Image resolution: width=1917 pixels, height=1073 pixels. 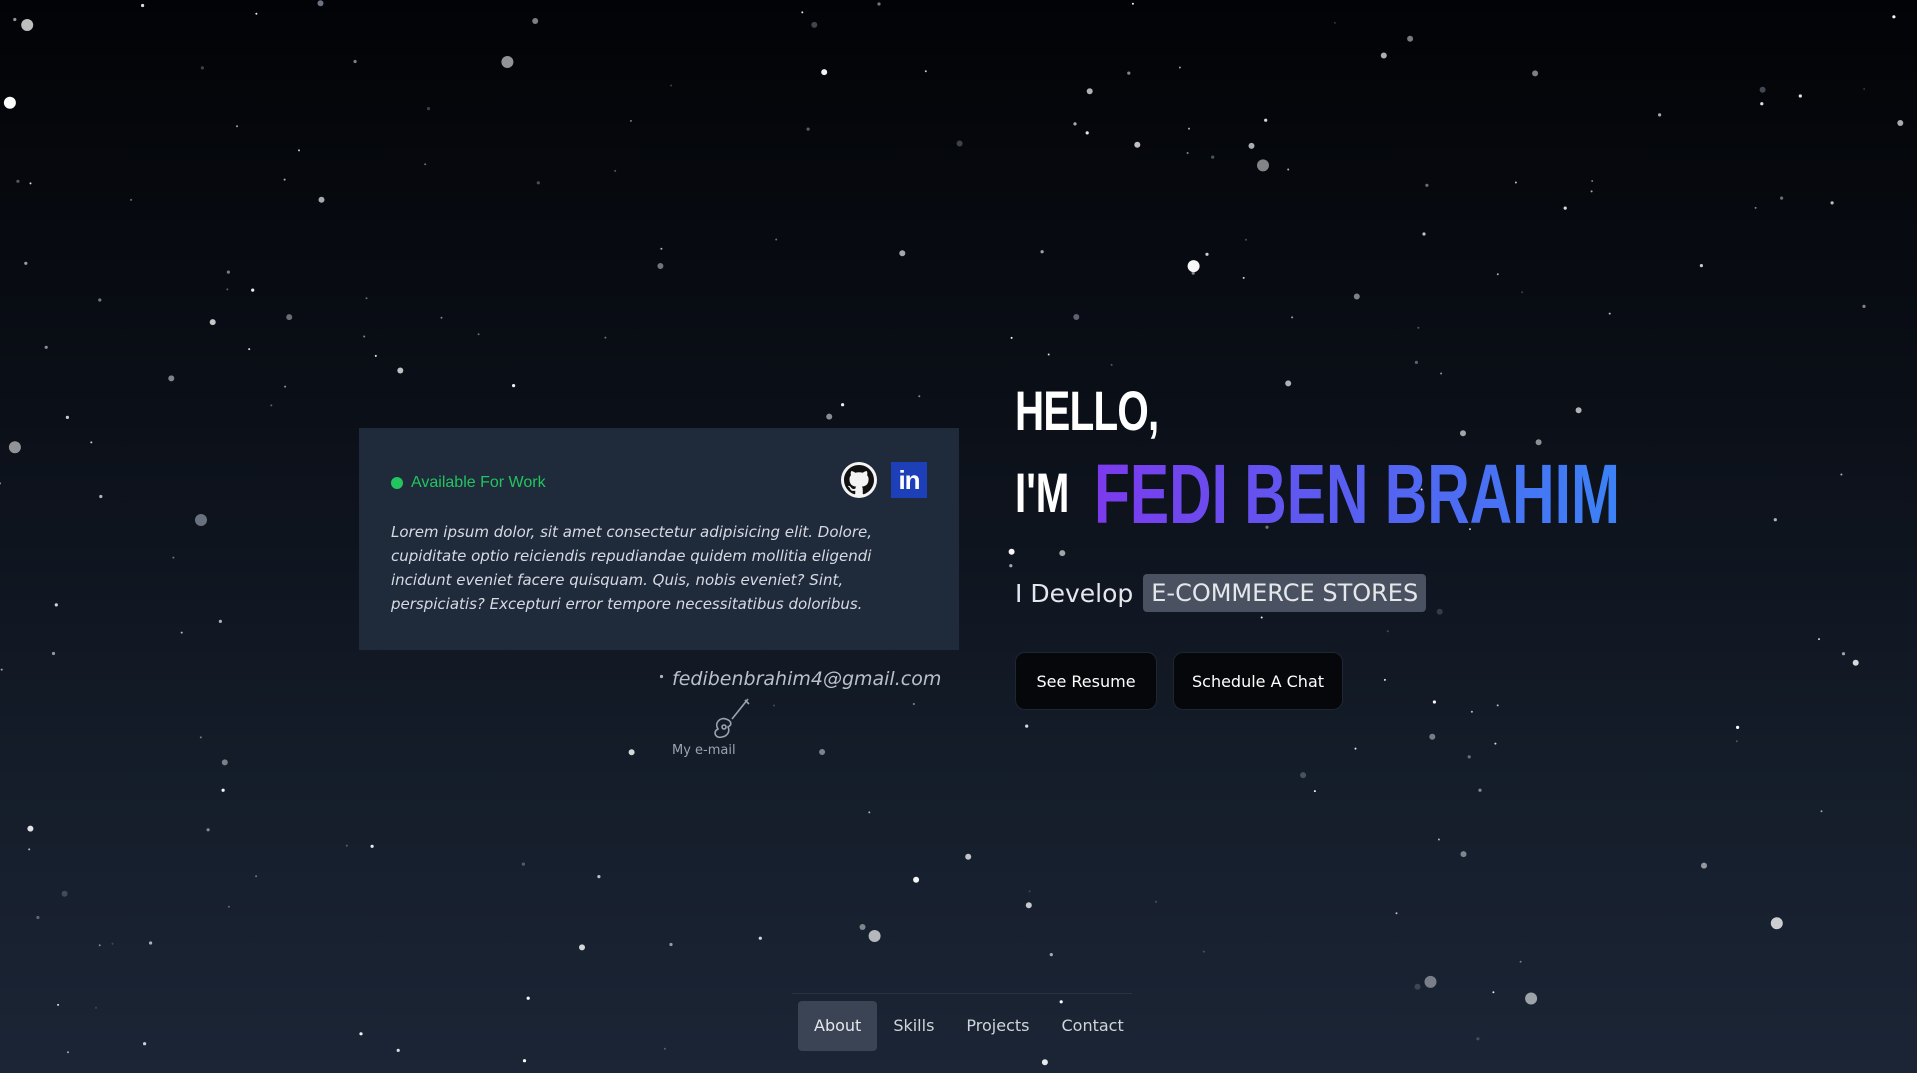 I want to click on hero-name: FEDI BEN BRAHIM, so click(x=1357, y=494).